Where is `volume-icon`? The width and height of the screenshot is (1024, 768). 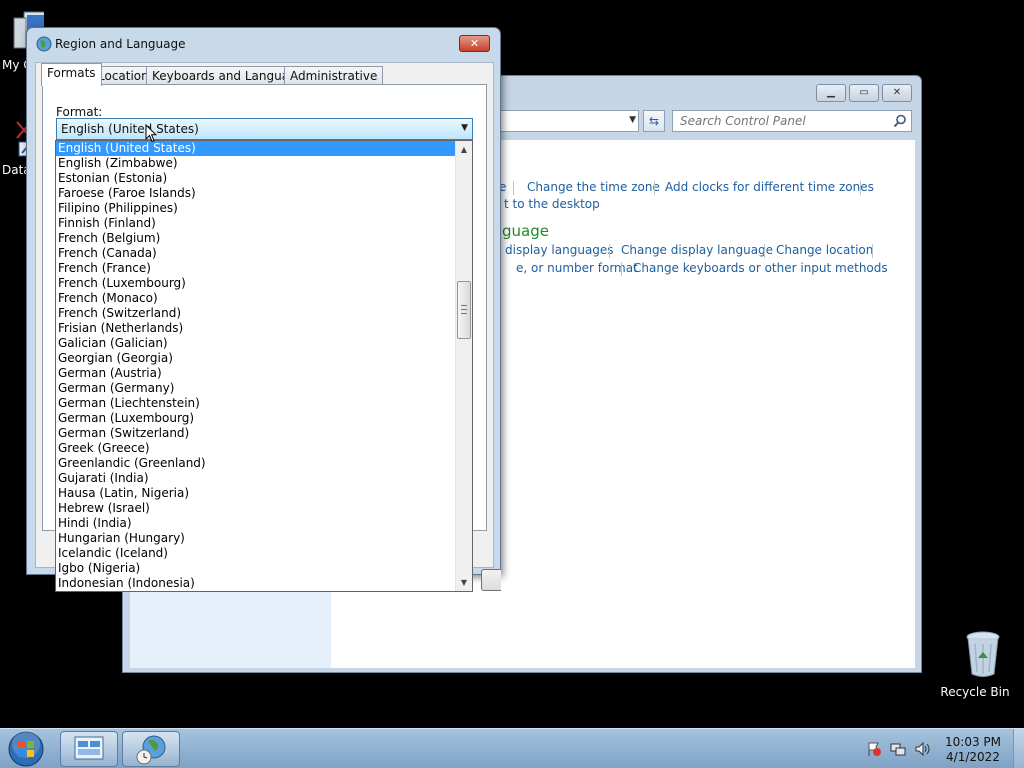
volume-icon is located at coordinates (922, 749).